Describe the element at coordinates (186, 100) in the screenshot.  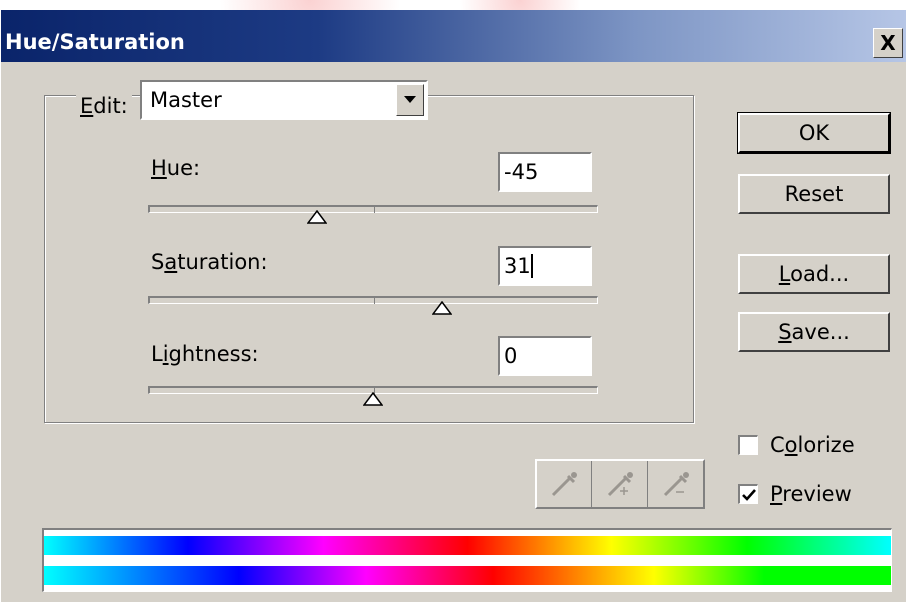
I see `edit-channel-value: Master` at that location.